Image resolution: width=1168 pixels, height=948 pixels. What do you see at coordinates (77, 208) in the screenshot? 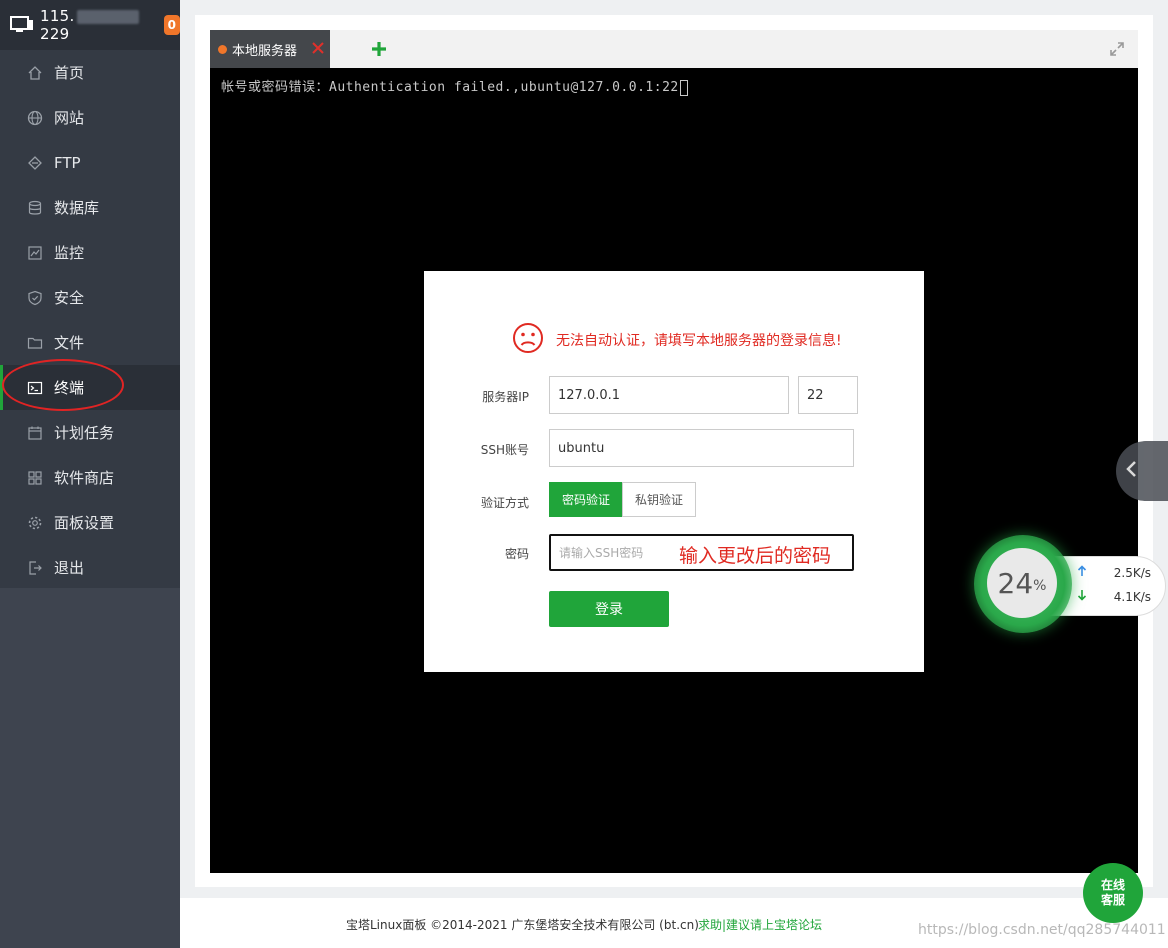
I see `sidebar-item-label: 数据库` at bounding box center [77, 208].